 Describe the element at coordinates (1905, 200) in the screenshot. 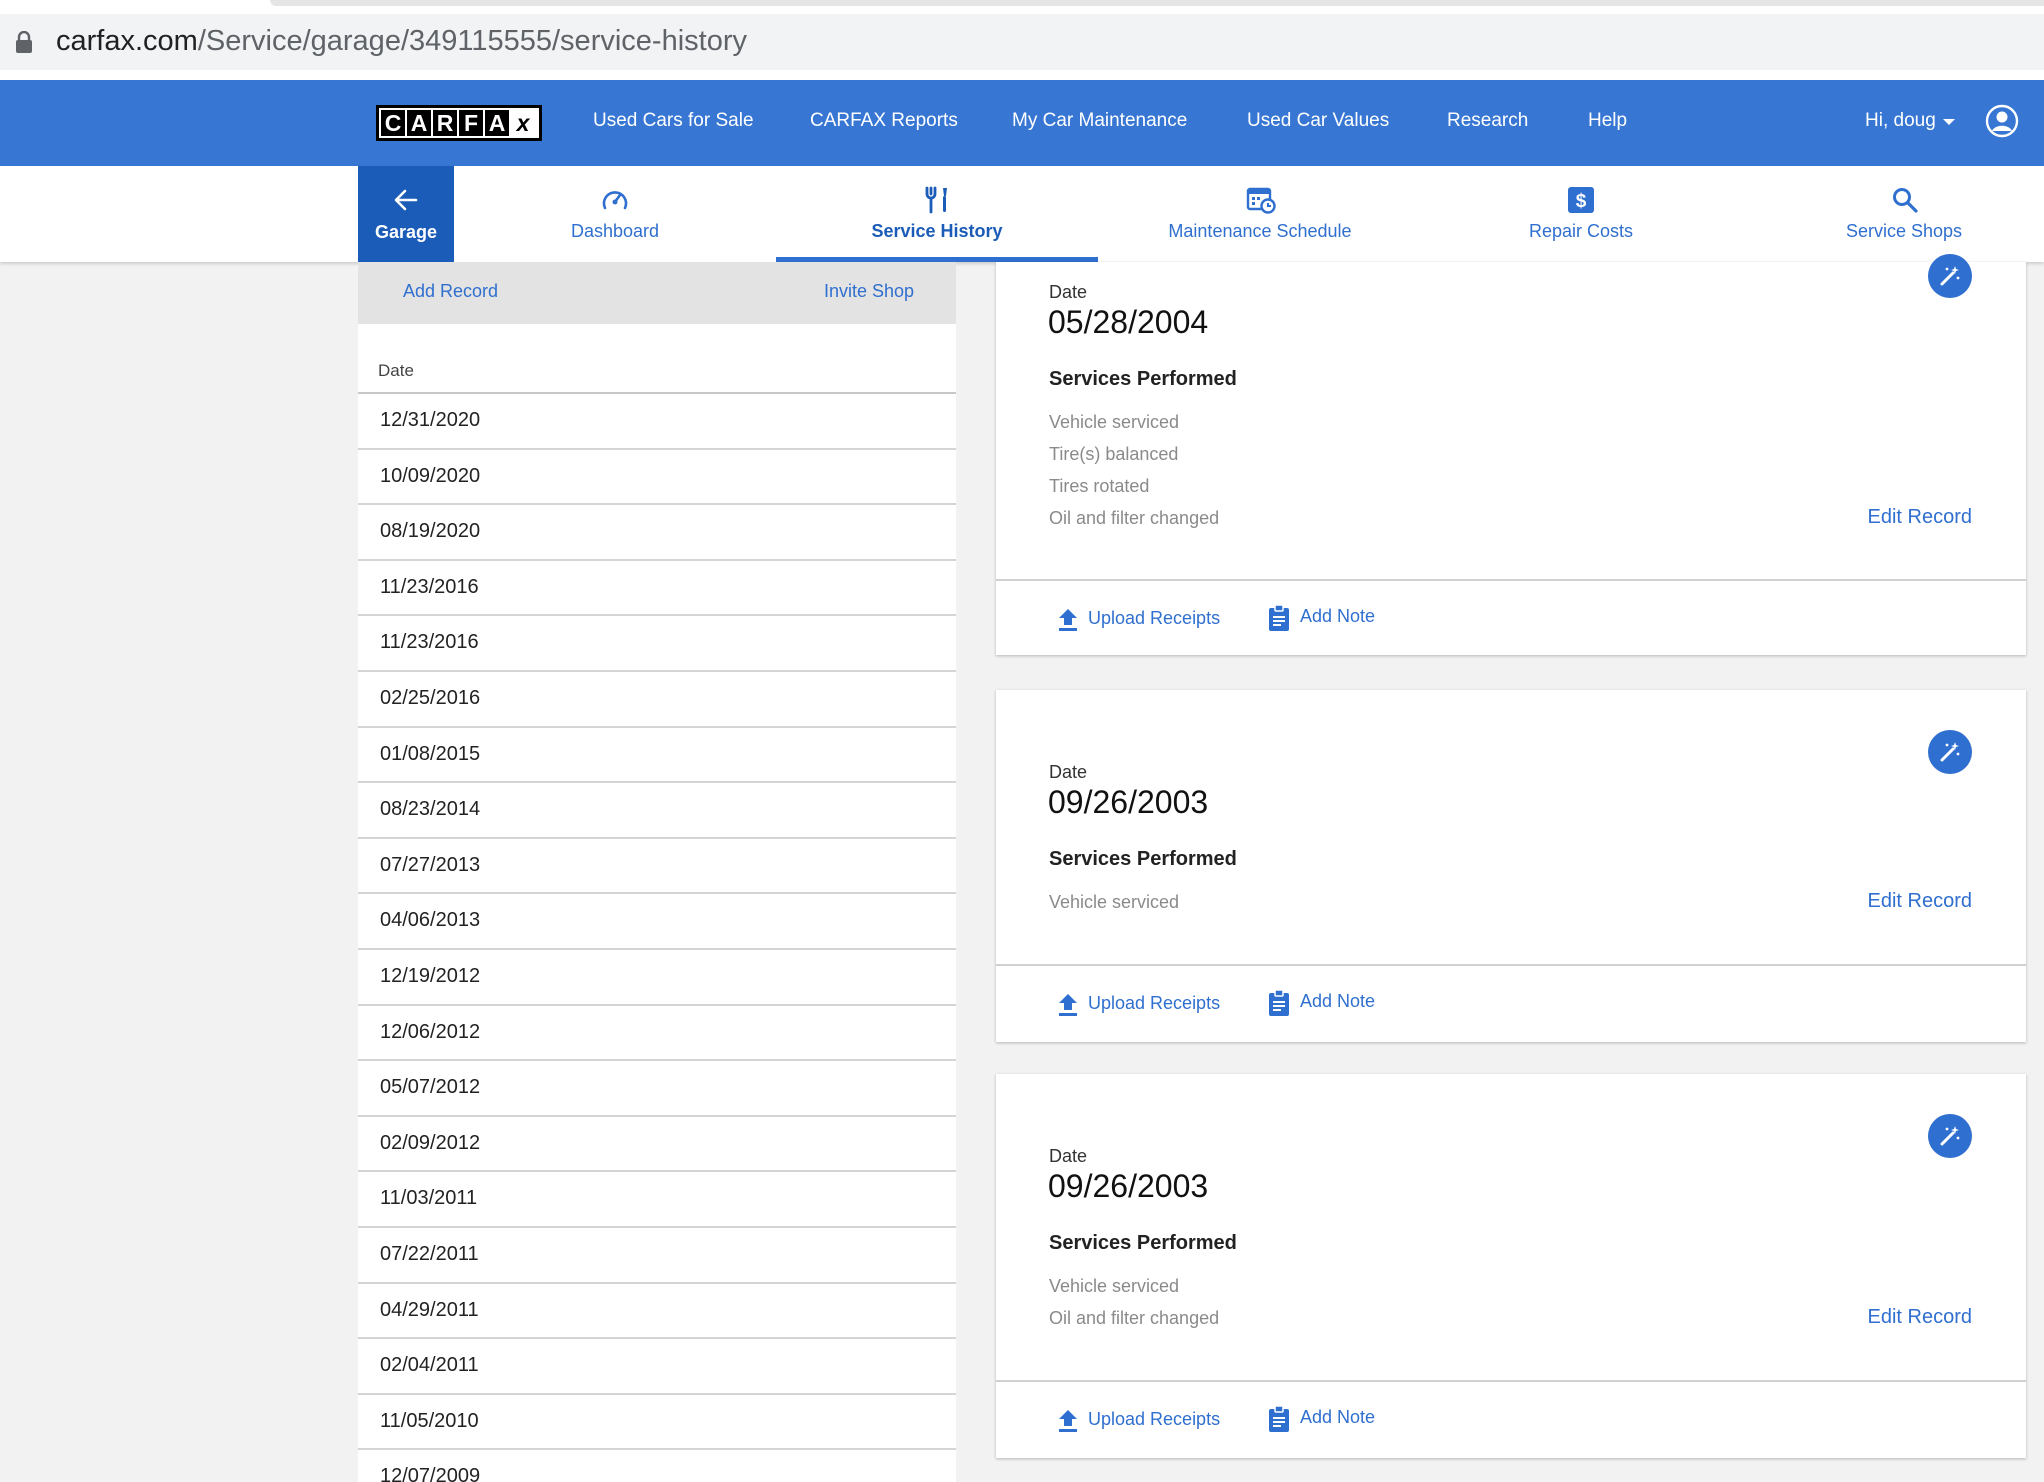

I see `search-icon` at that location.